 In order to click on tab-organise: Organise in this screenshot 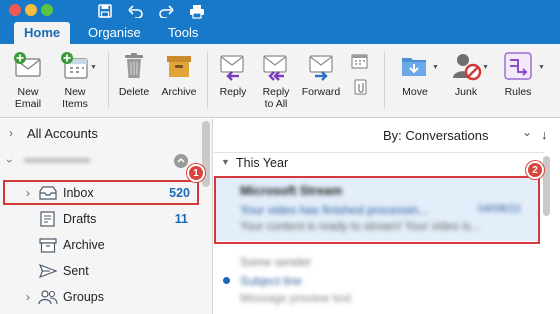, I will do `click(114, 33)`.